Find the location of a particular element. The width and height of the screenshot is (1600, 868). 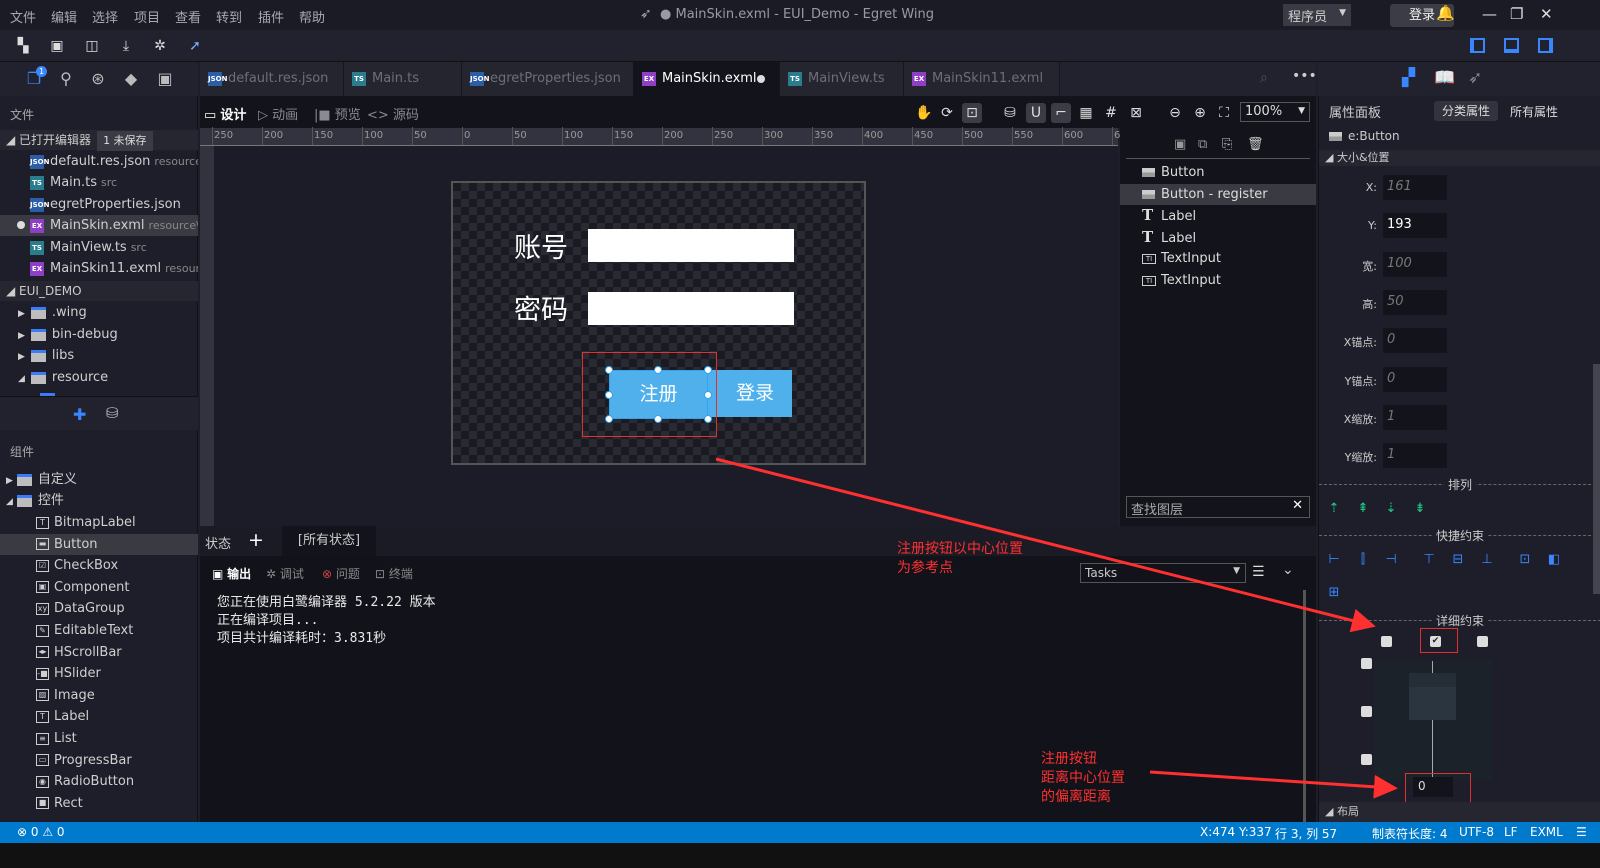

eol: LF is located at coordinates (1511, 832).